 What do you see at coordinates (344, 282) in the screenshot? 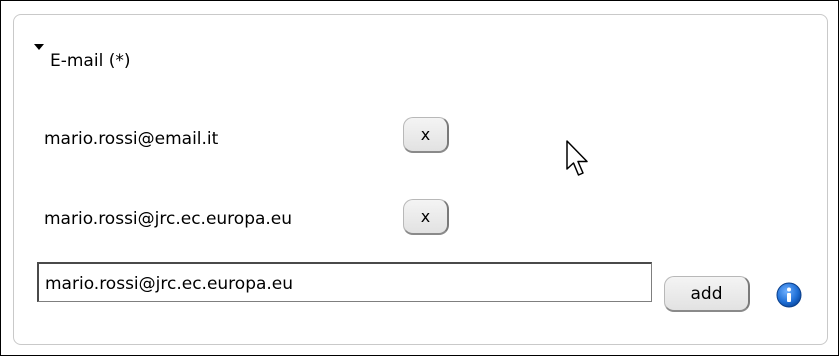
I see `new-email-input` at bounding box center [344, 282].